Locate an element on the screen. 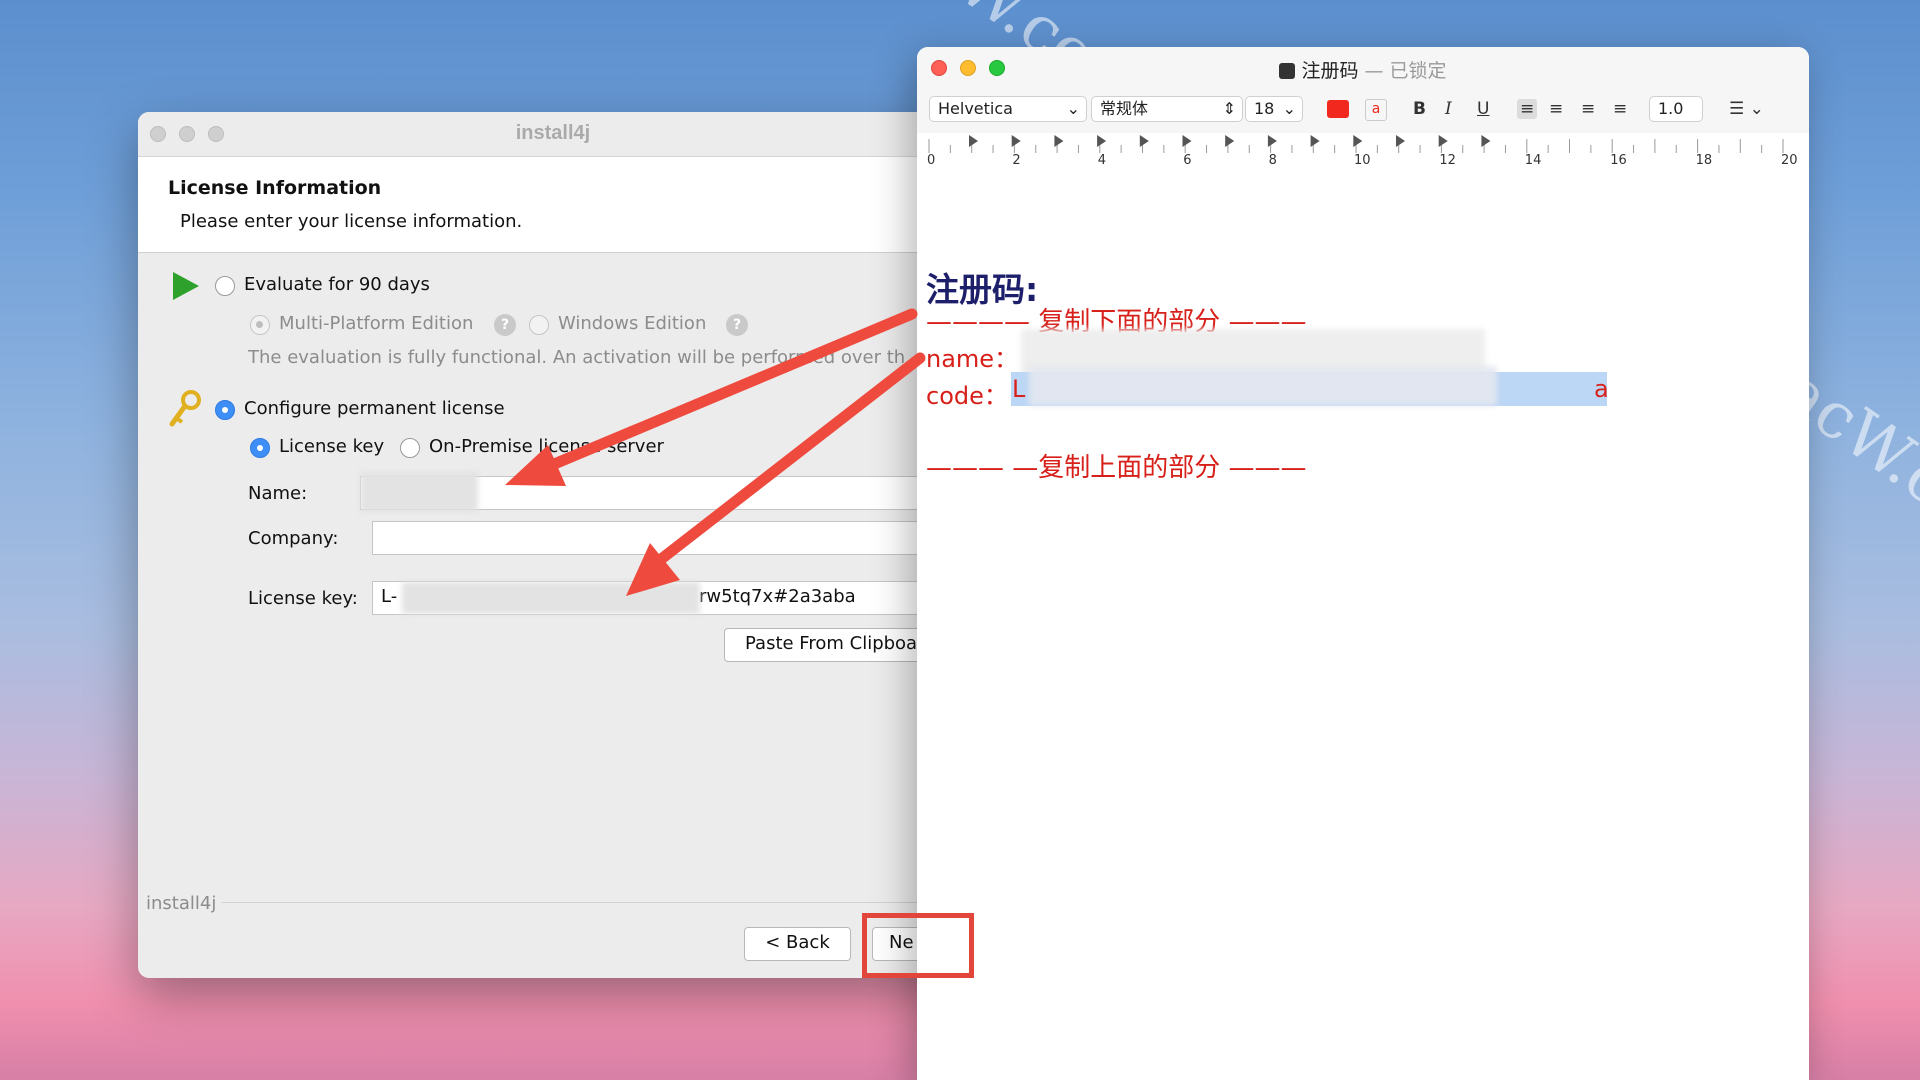 The image size is (1920, 1080). arrow-to-name-field is located at coordinates (726, 392).